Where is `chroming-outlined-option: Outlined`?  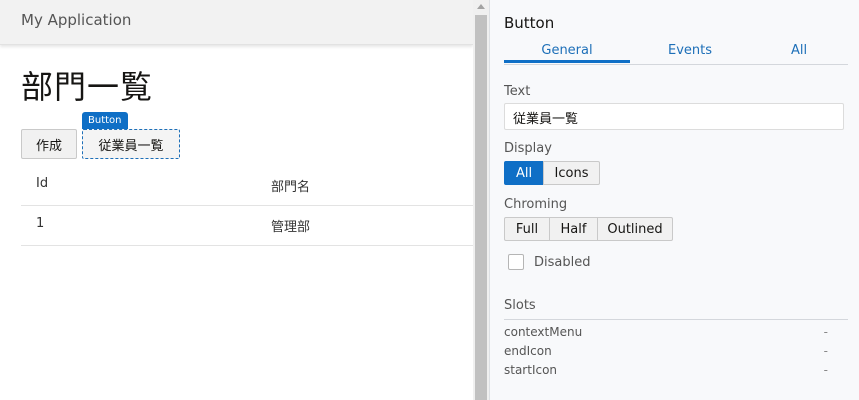
chroming-outlined-option: Outlined is located at coordinates (635, 229).